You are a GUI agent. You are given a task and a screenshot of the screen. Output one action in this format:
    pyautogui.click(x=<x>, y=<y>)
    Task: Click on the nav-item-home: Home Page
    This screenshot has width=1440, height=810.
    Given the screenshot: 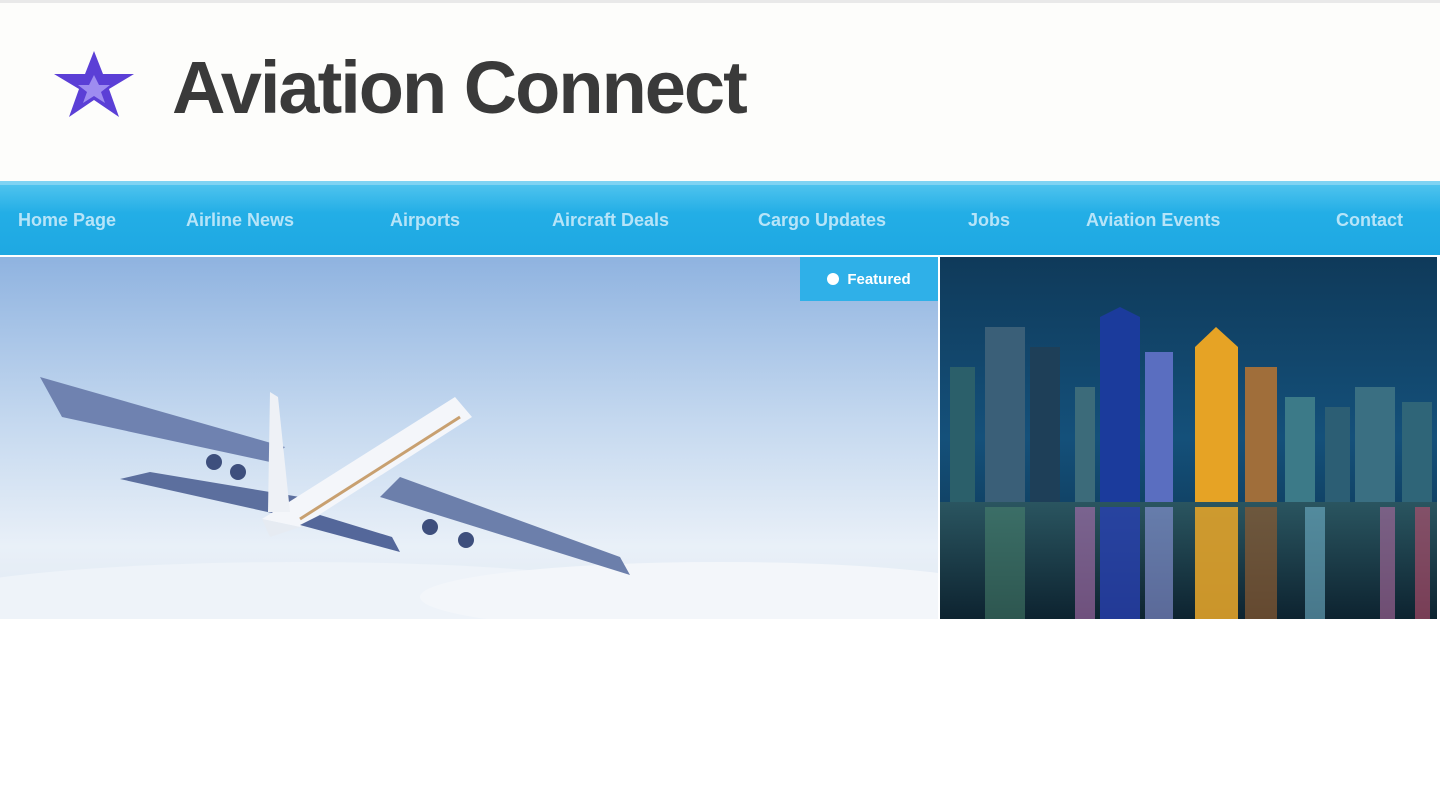 What is the action you would take?
    pyautogui.click(x=67, y=220)
    